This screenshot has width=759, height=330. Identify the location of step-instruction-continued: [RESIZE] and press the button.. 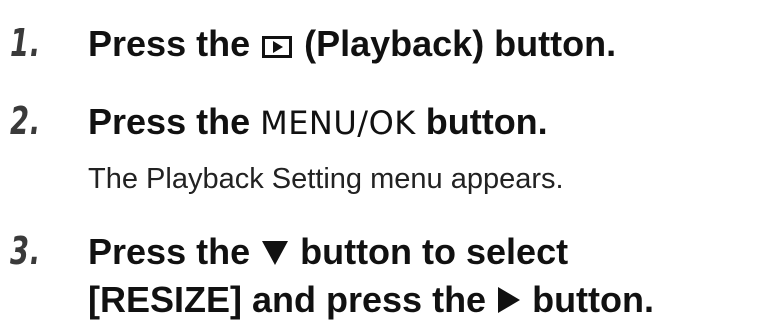
(371, 300).